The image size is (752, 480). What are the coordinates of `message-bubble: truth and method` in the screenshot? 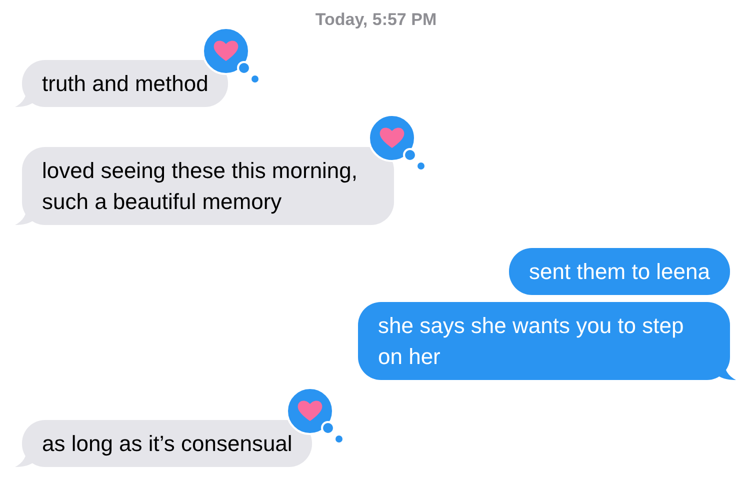 It's located at (125, 83).